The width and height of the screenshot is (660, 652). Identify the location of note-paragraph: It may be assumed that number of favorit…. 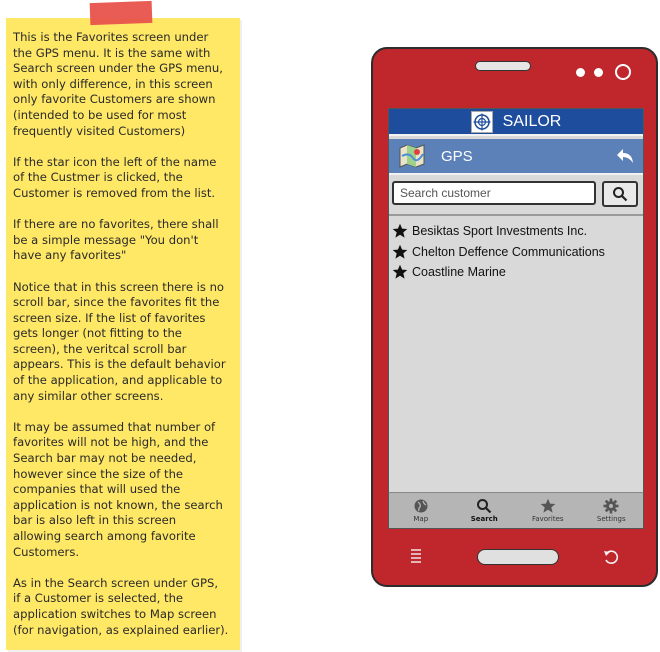
(118, 489).